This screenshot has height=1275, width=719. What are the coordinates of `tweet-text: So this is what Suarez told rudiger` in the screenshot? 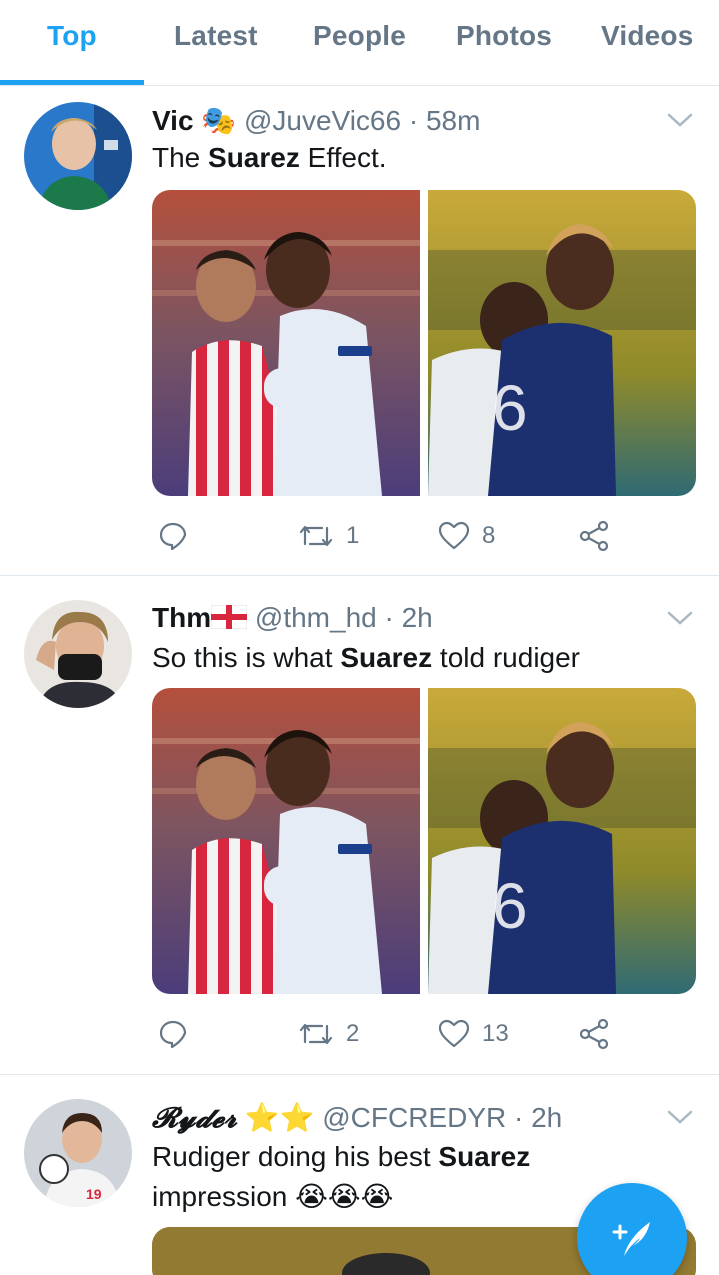 It's located at (366, 657).